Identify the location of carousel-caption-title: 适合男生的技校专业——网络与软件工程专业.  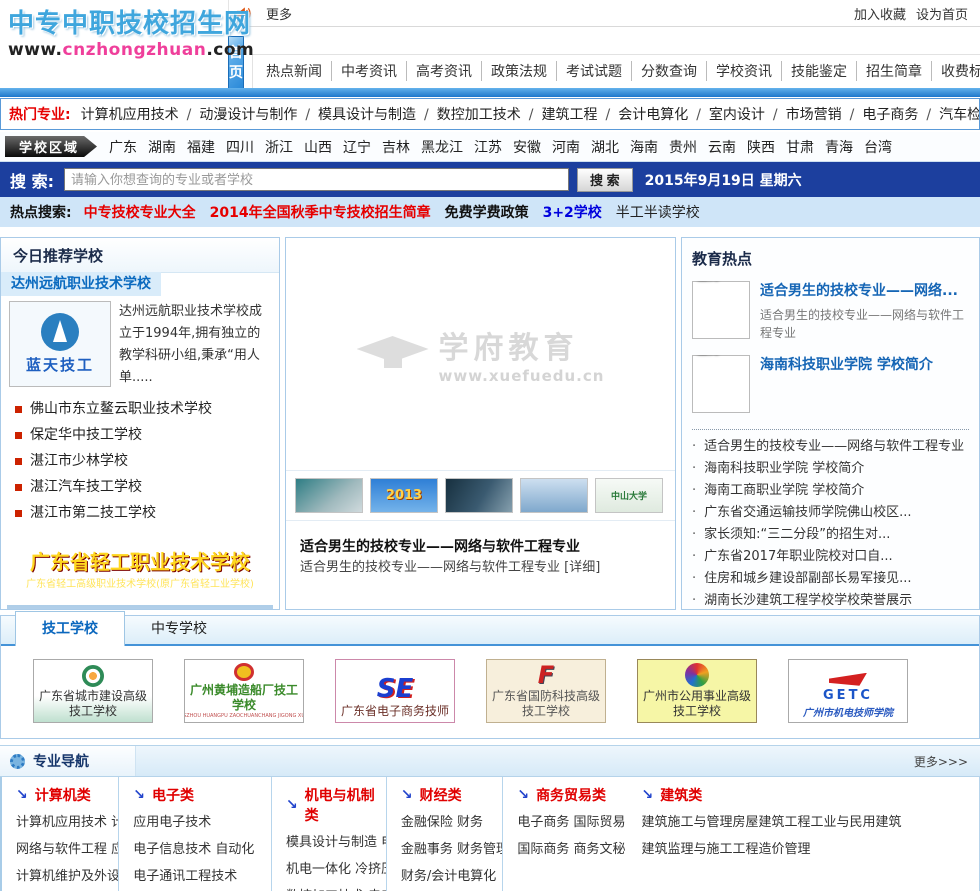
(440, 547).